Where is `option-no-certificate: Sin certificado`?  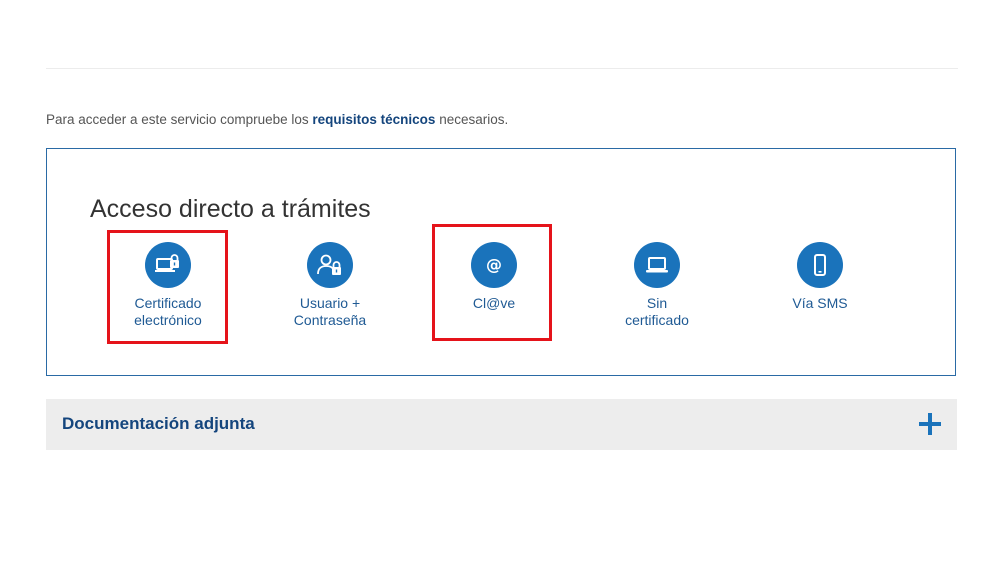 option-no-certificate: Sin certificado is located at coordinates (657, 285).